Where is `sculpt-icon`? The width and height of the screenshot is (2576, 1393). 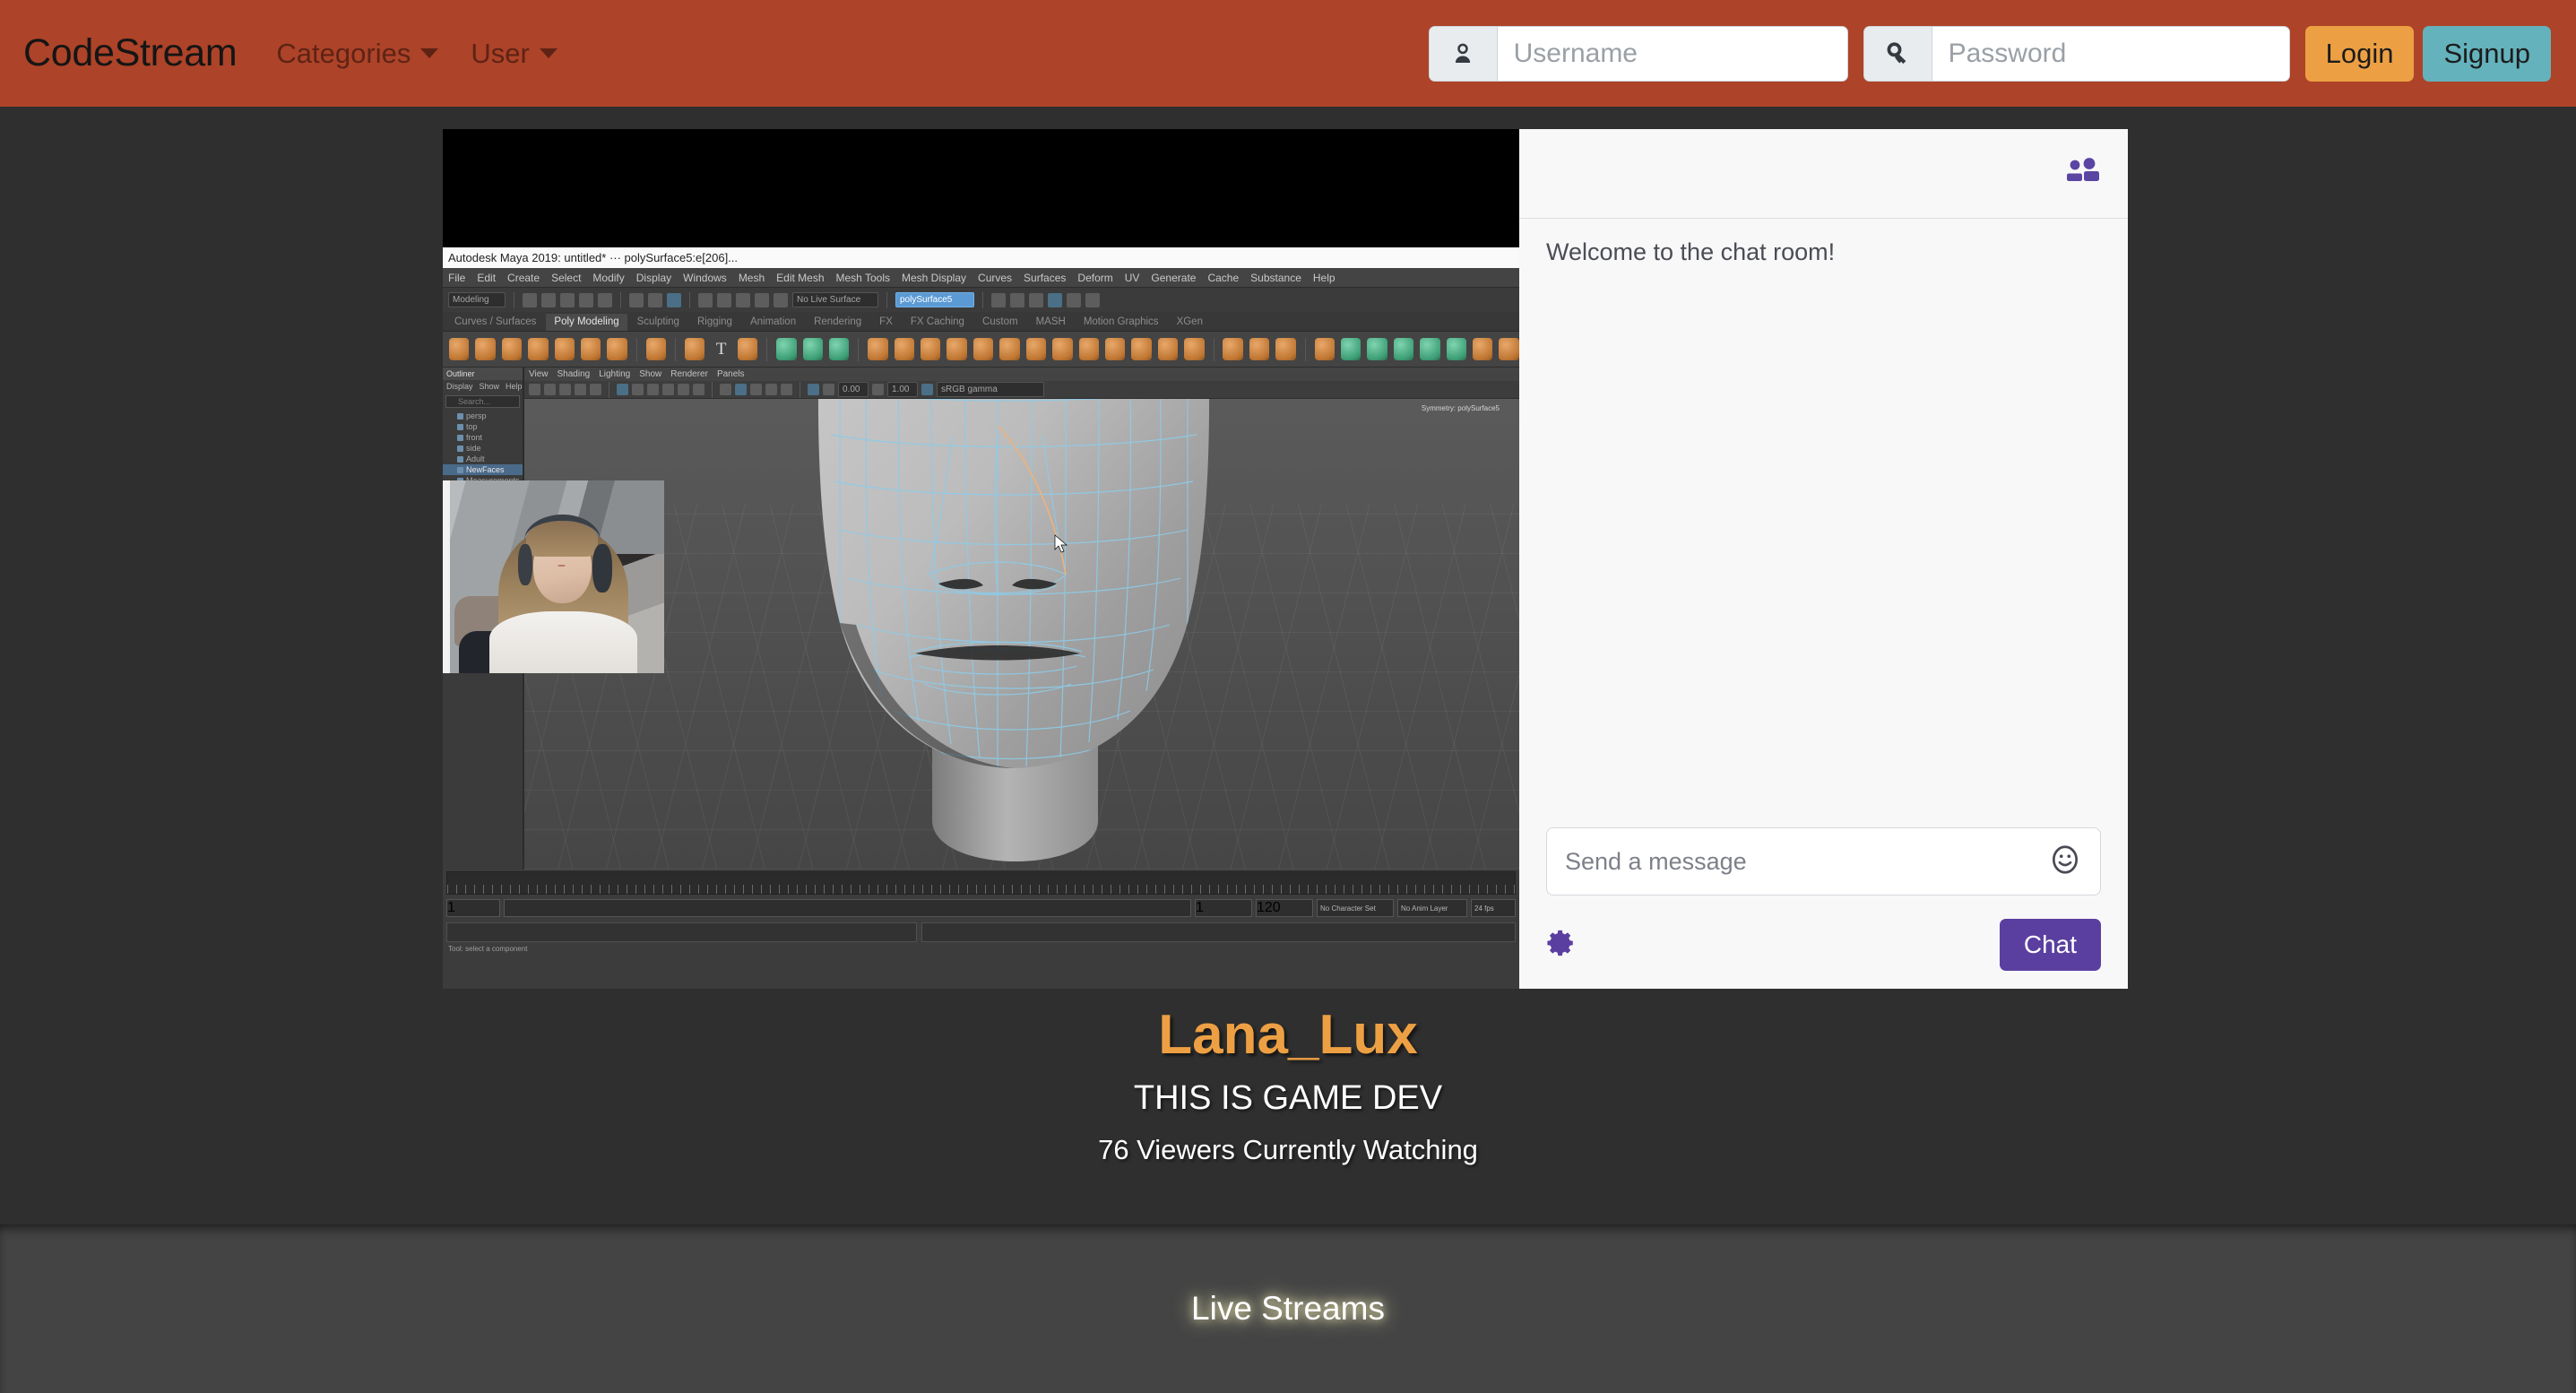
sculpt-icon is located at coordinates (656, 349).